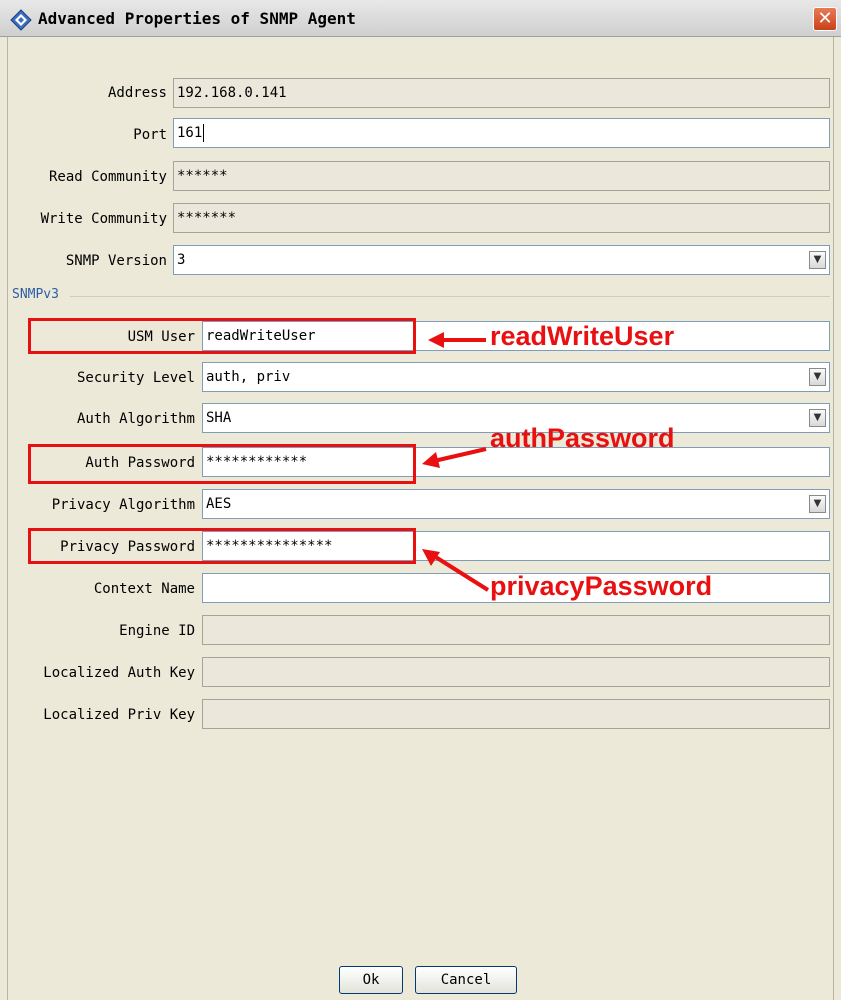 The image size is (841, 1000). What do you see at coordinates (371, 980) in the screenshot?
I see `ok-button: Ok` at bounding box center [371, 980].